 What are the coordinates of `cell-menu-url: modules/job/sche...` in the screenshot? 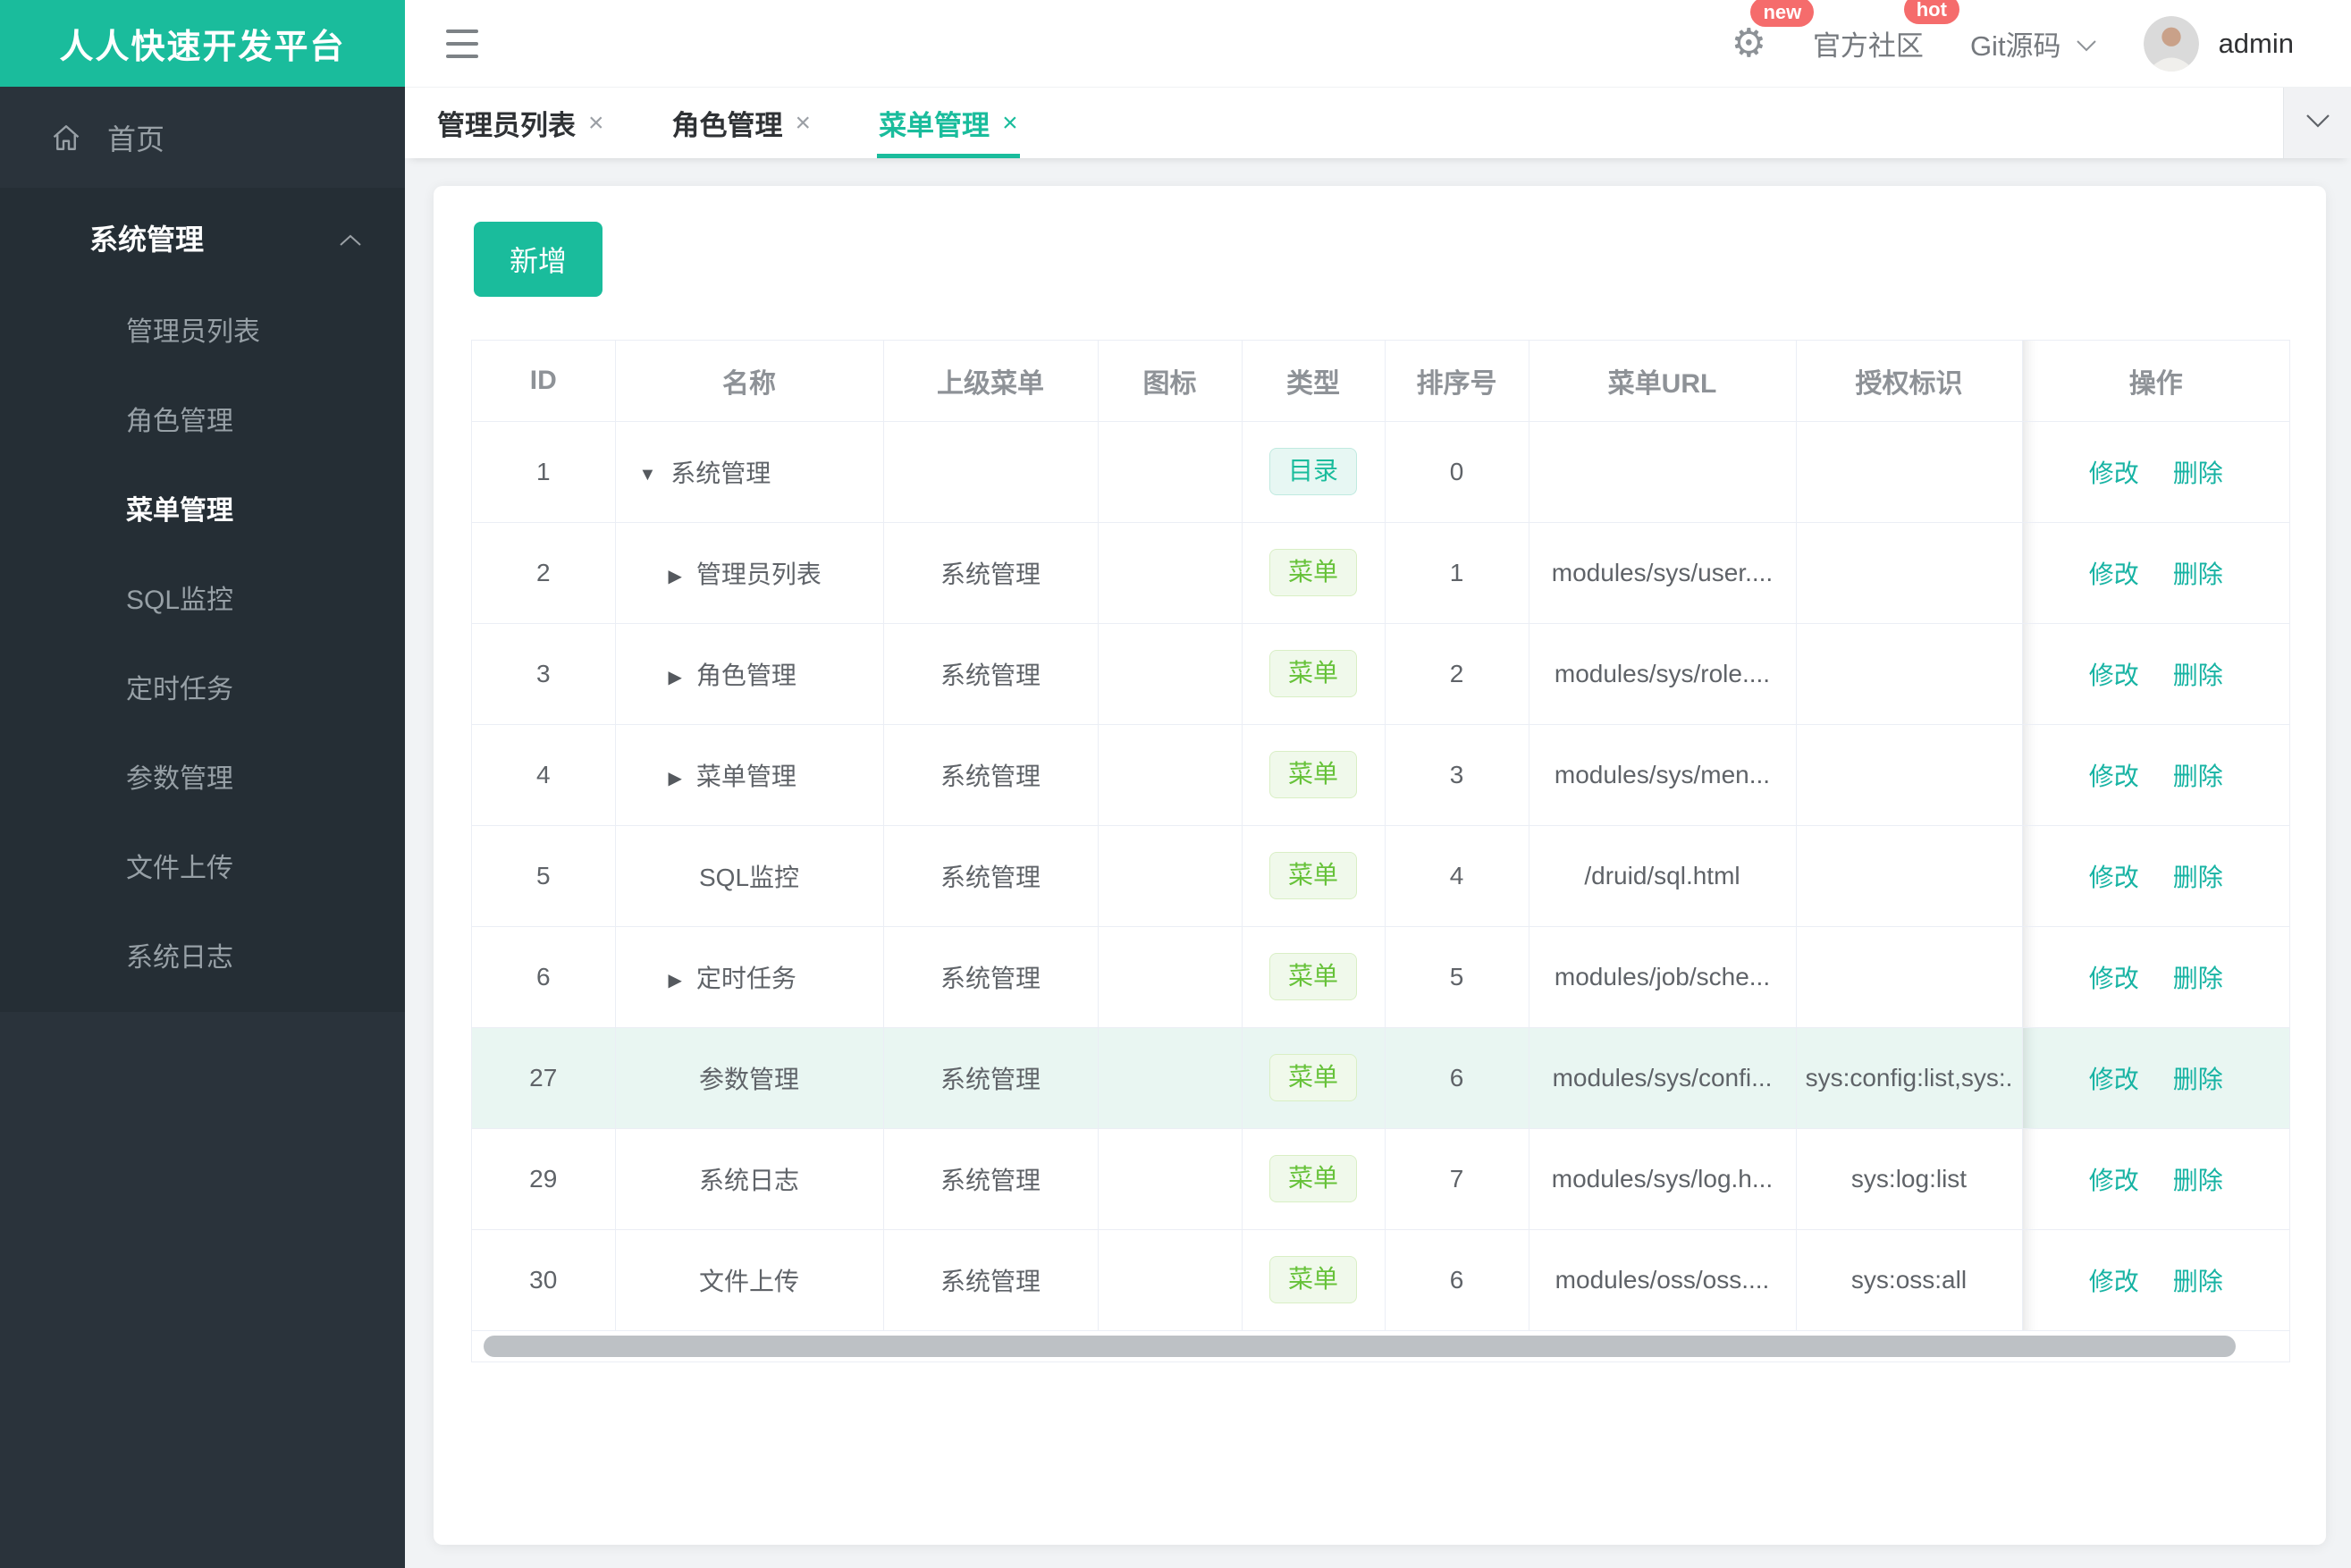 It's located at (1663, 977).